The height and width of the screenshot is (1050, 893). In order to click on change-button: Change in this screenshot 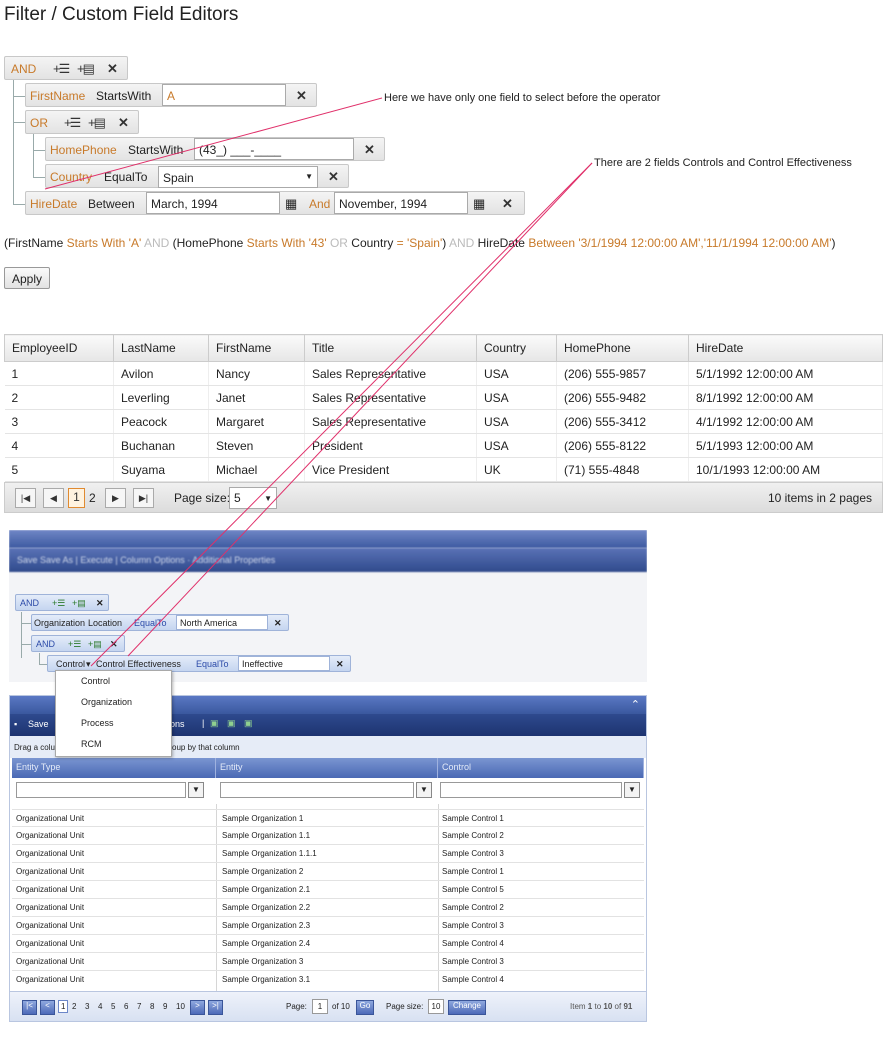, I will do `click(467, 1007)`.